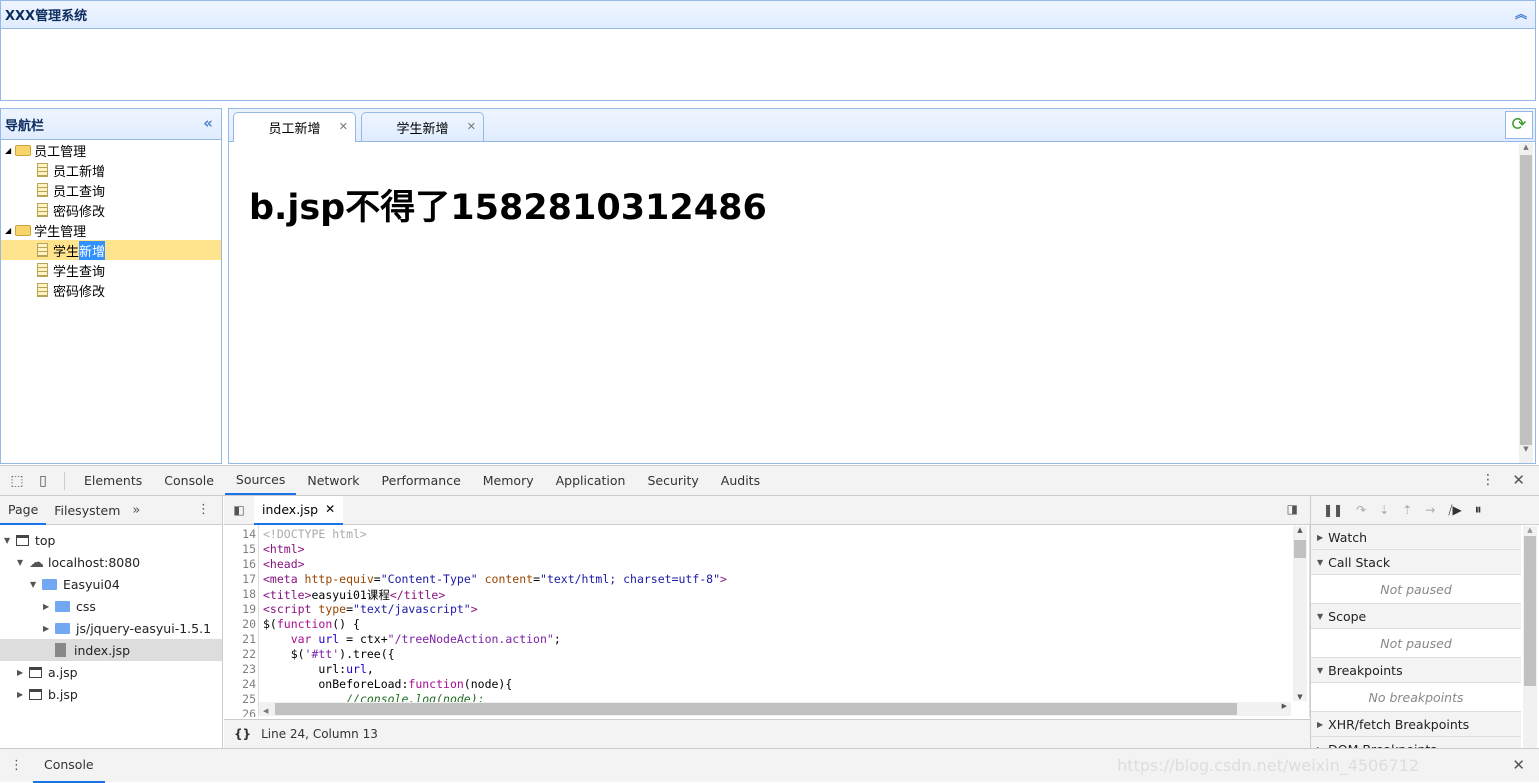 This screenshot has height=783, width=1539. What do you see at coordinates (240, 594) in the screenshot?
I see `line-number: 18` at bounding box center [240, 594].